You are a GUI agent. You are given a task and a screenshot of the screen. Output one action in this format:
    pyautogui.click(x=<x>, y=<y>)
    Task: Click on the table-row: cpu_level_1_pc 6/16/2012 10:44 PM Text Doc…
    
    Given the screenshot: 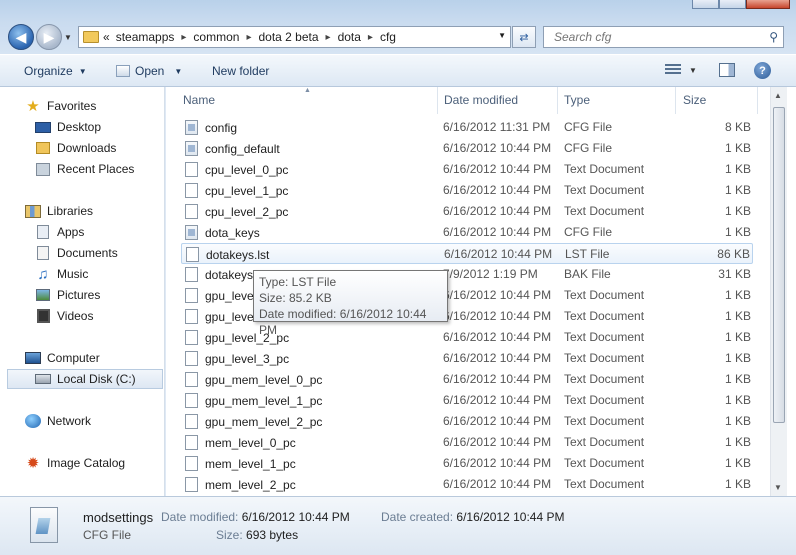 What is the action you would take?
    pyautogui.click(x=467, y=190)
    